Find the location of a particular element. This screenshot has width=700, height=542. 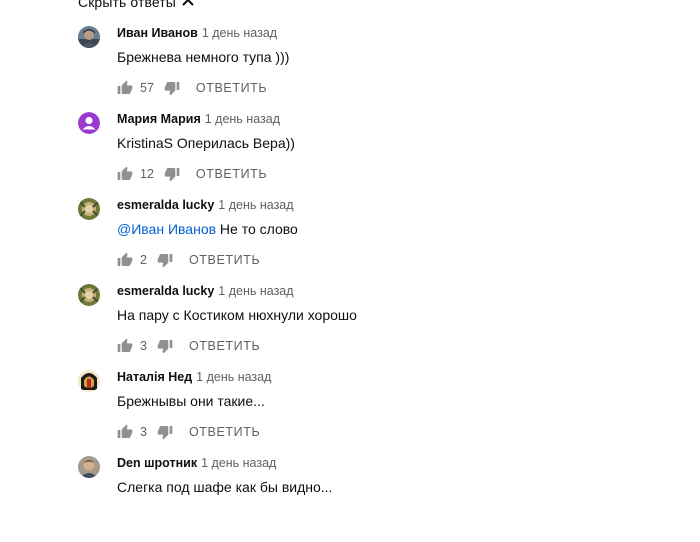

like-count: 2 is located at coordinates (143, 260).